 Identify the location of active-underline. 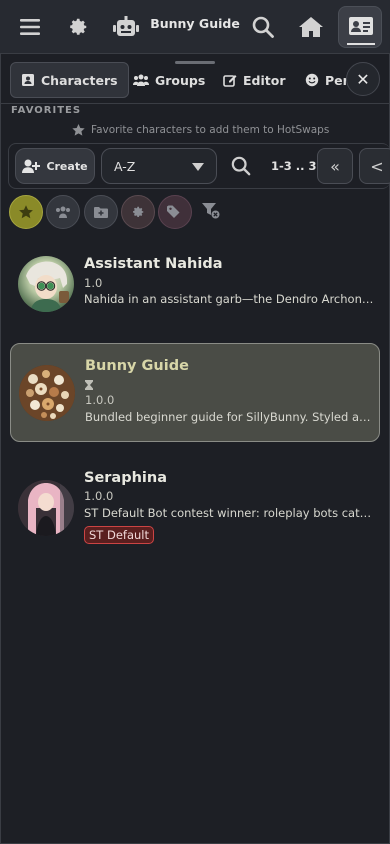
(361, 44).